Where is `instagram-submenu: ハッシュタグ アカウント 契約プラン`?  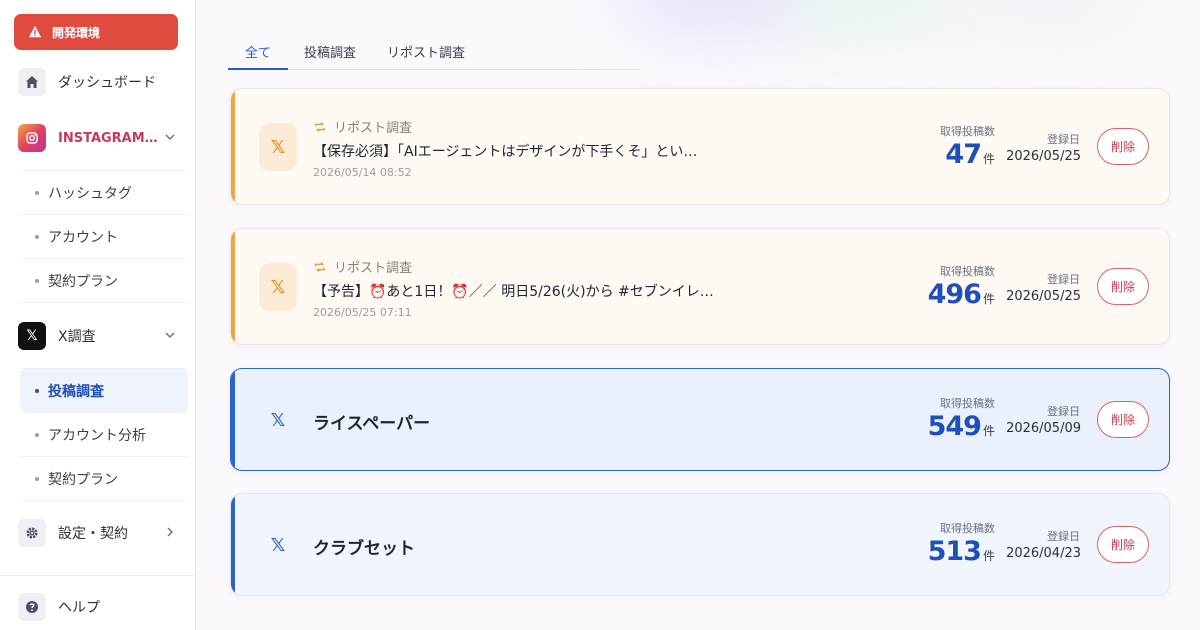
instagram-submenu: ハッシュタグ アカウント 契約プラン is located at coordinates (104, 236).